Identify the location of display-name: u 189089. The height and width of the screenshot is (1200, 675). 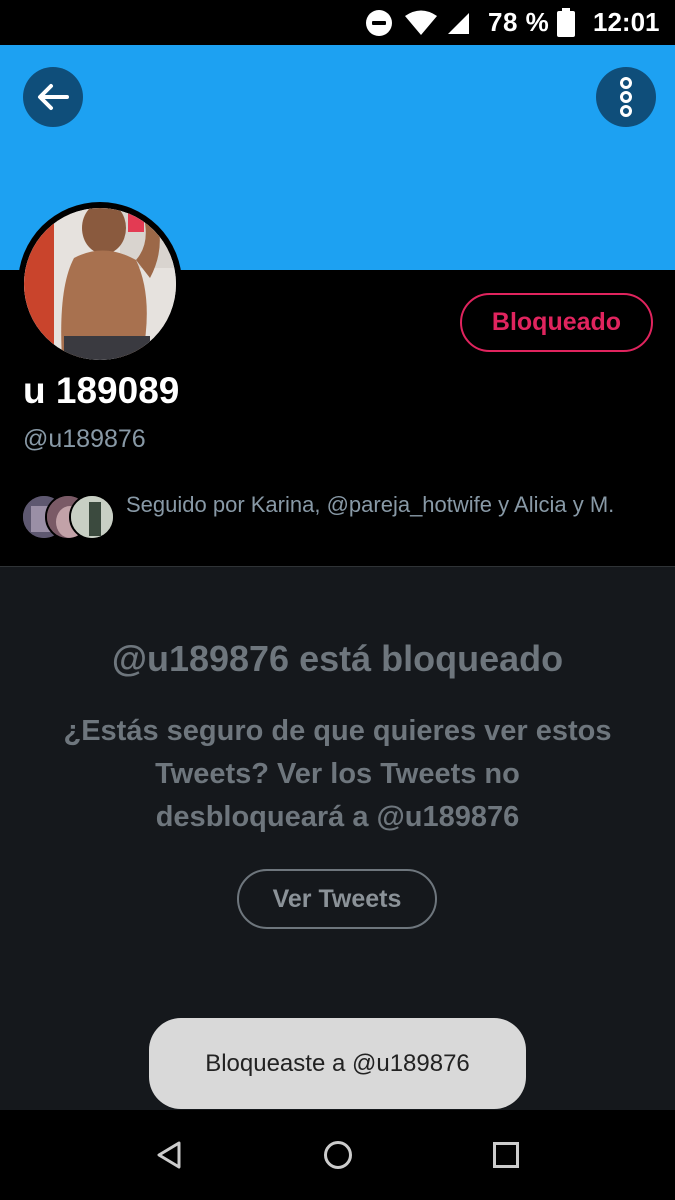
(101, 390).